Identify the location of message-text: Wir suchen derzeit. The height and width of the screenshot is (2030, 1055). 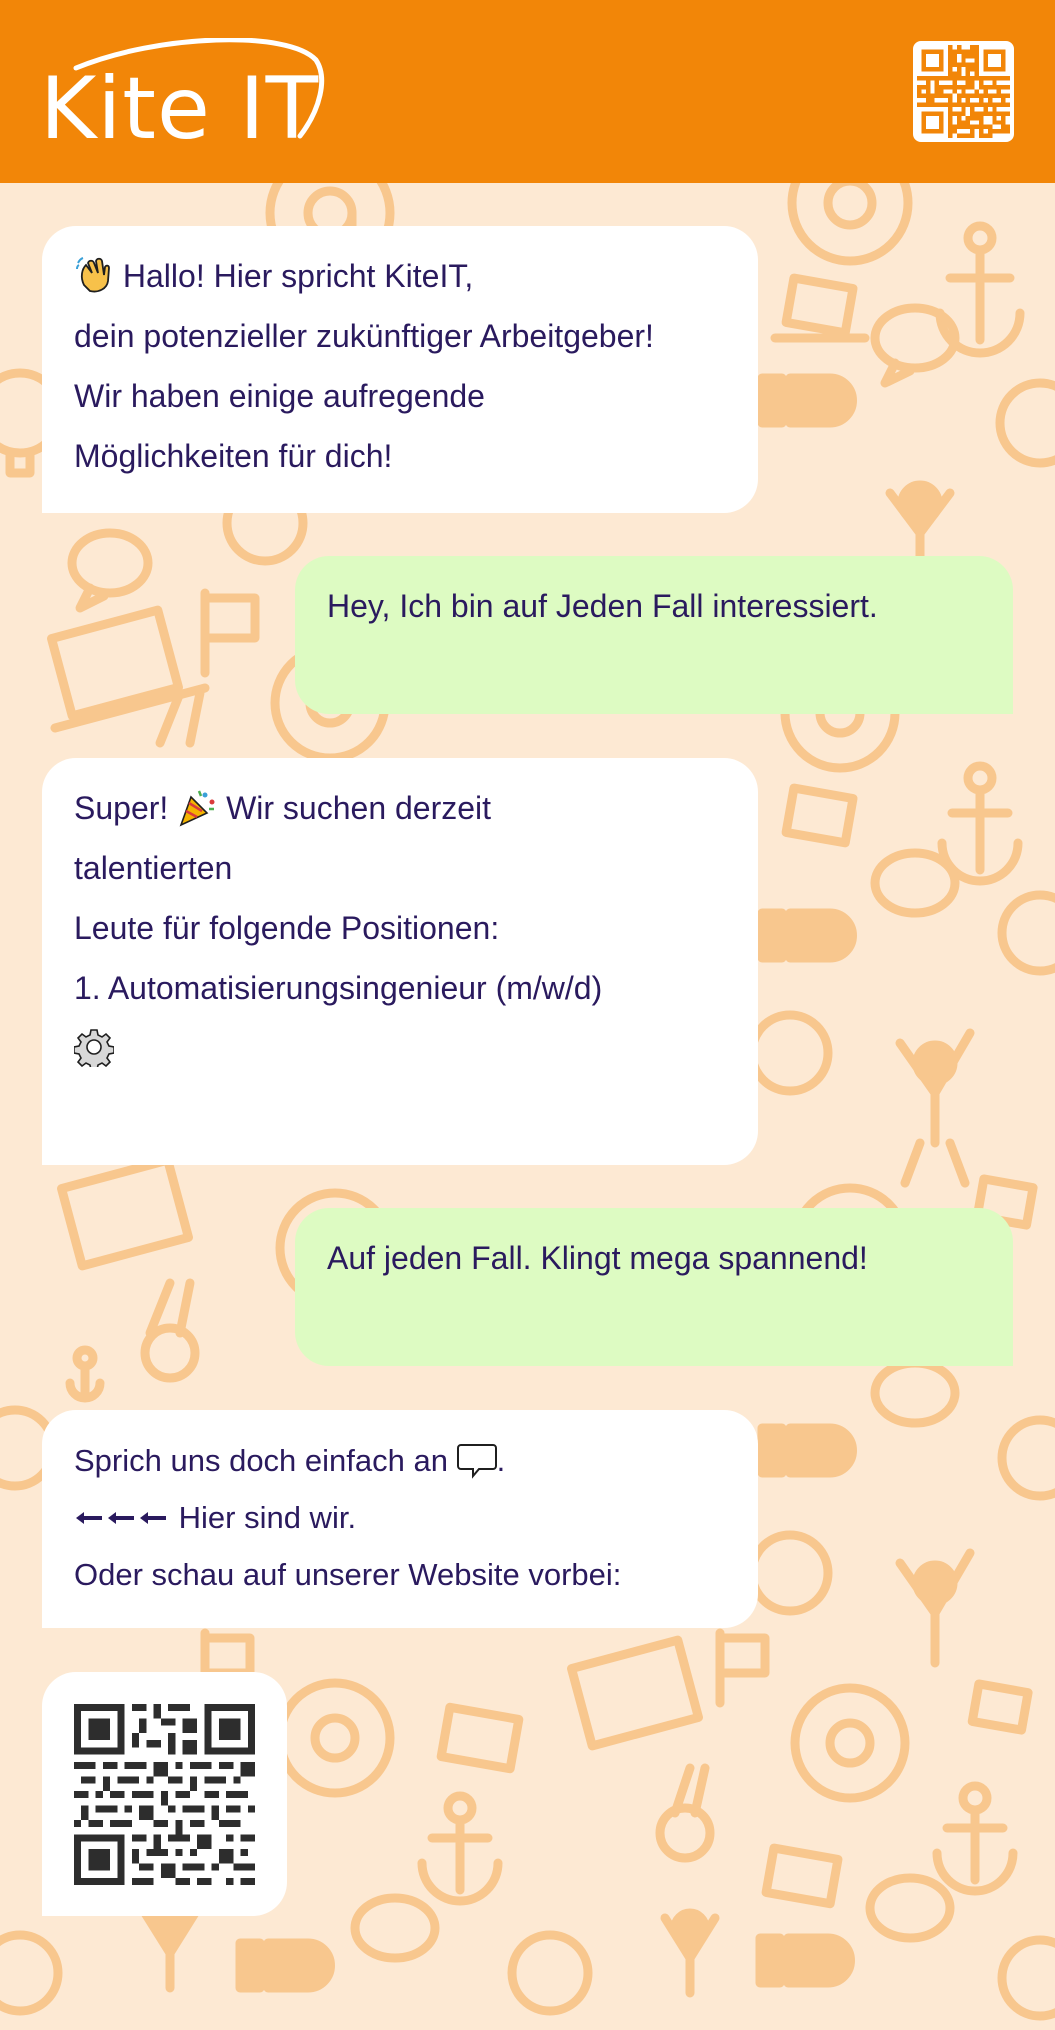
(359, 808).